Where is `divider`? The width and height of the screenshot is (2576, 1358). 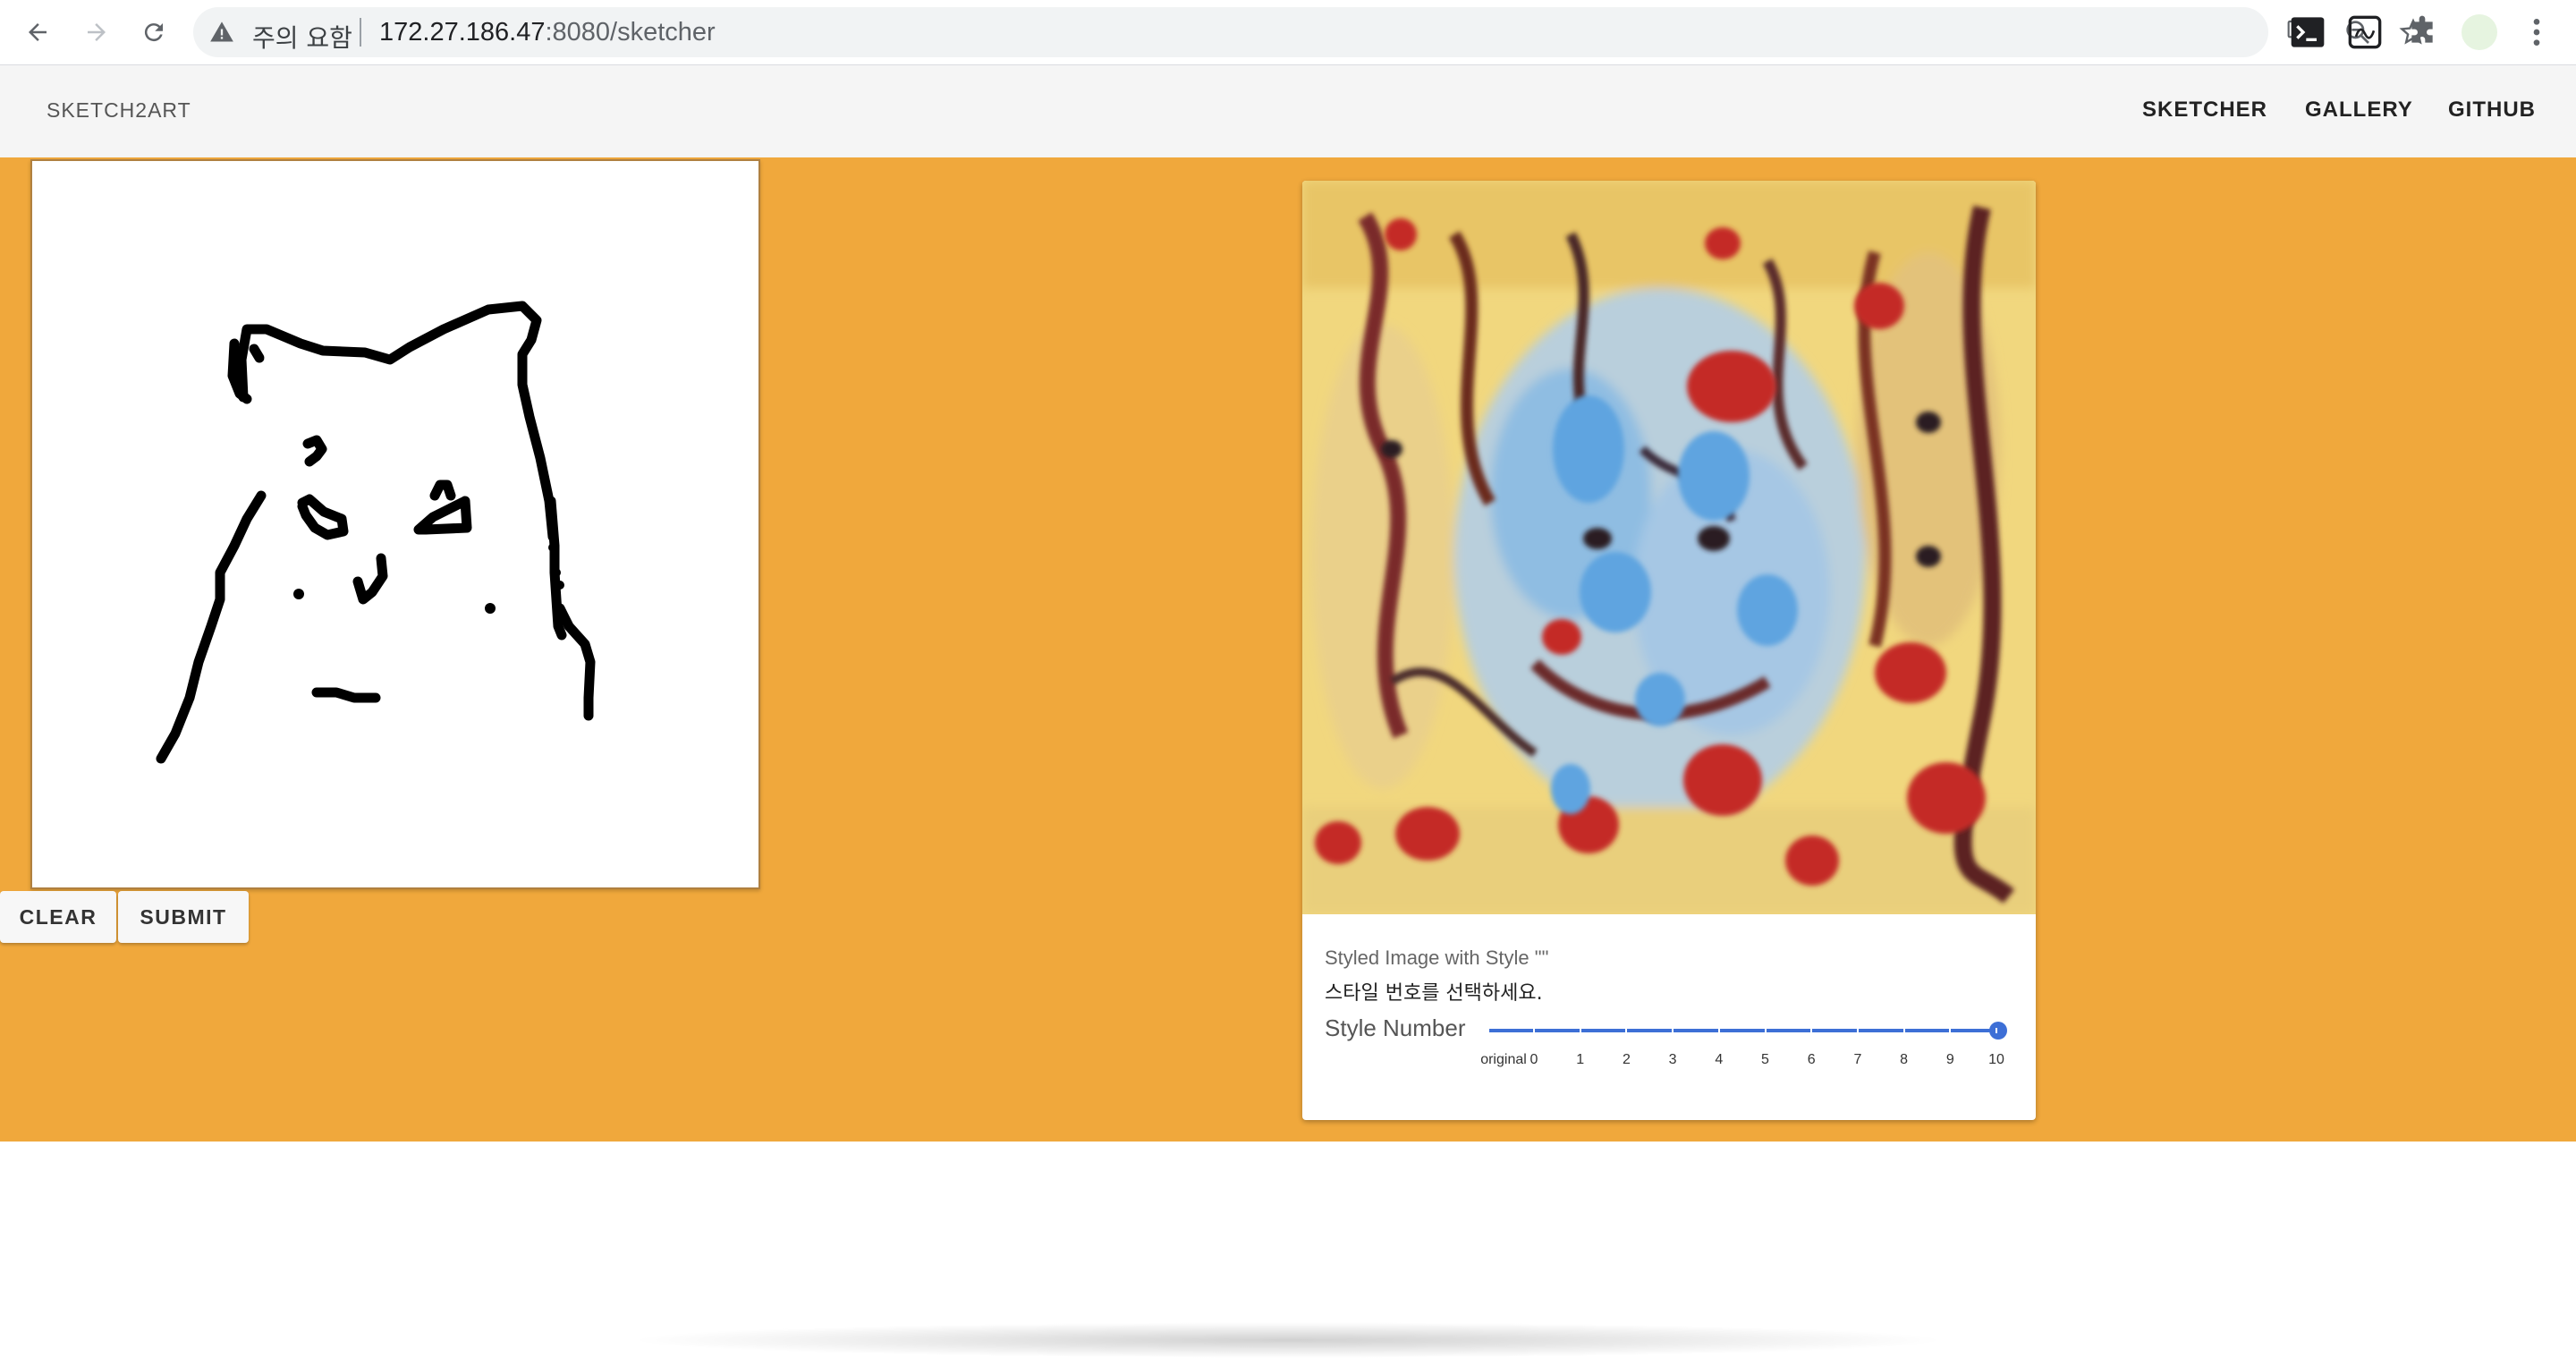 divider is located at coordinates (360, 32).